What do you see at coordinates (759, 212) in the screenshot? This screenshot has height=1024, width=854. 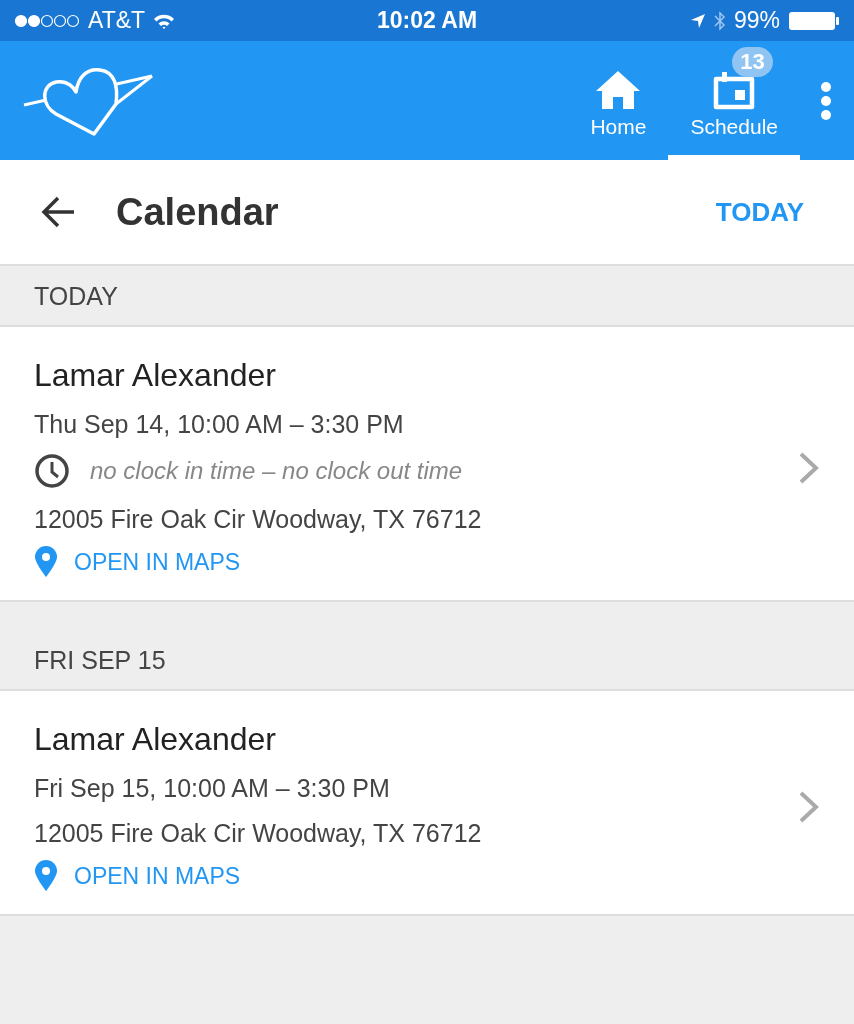 I see `today-button: TODAY` at bounding box center [759, 212].